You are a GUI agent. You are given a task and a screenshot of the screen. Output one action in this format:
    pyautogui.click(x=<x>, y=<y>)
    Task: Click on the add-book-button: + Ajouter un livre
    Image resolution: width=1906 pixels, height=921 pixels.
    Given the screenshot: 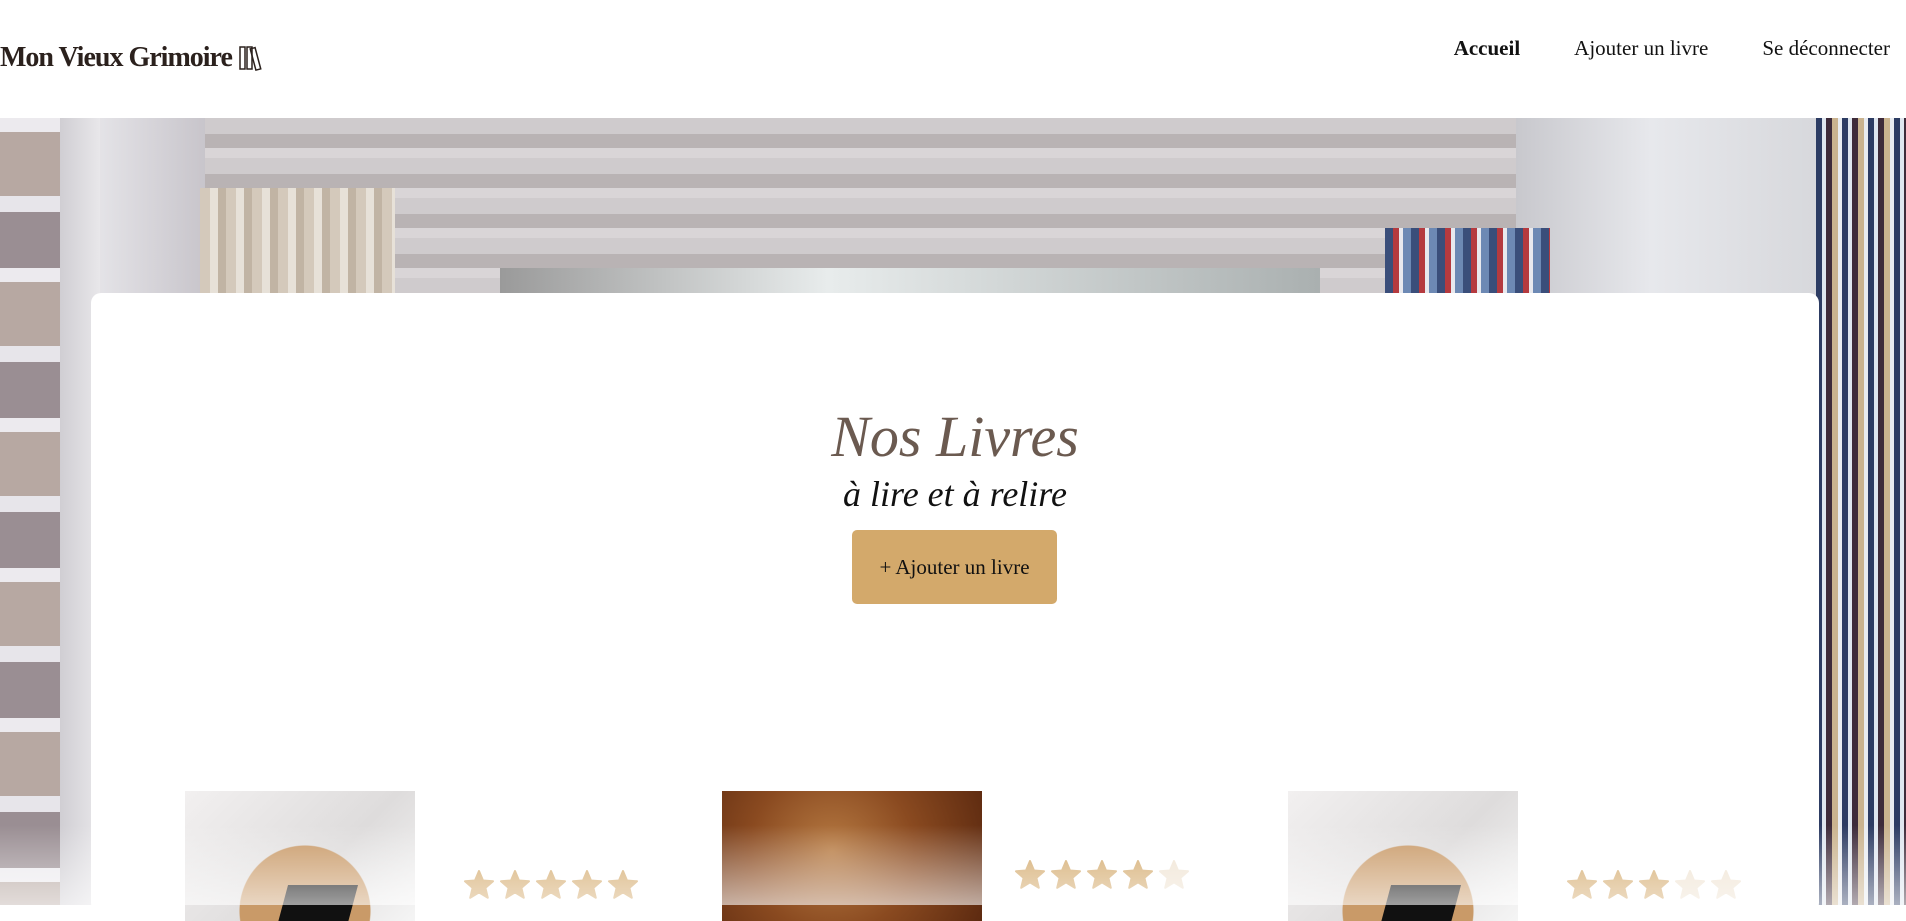 What is the action you would take?
    pyautogui.click(x=954, y=567)
    